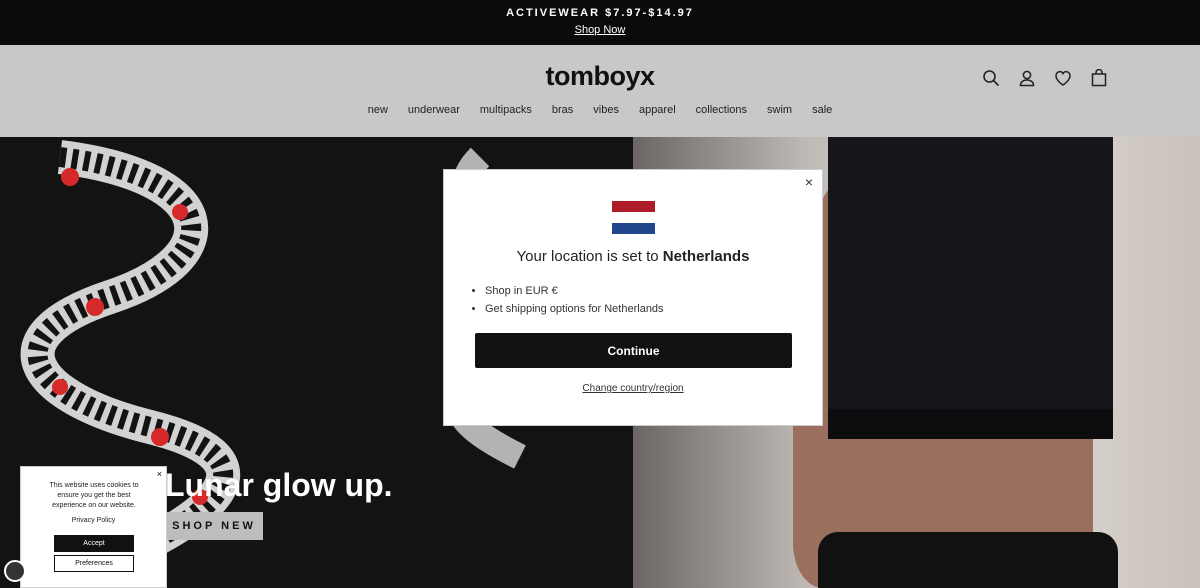 The image size is (1200, 588). What do you see at coordinates (94, 543) in the screenshot?
I see `accept-button: Accept` at bounding box center [94, 543].